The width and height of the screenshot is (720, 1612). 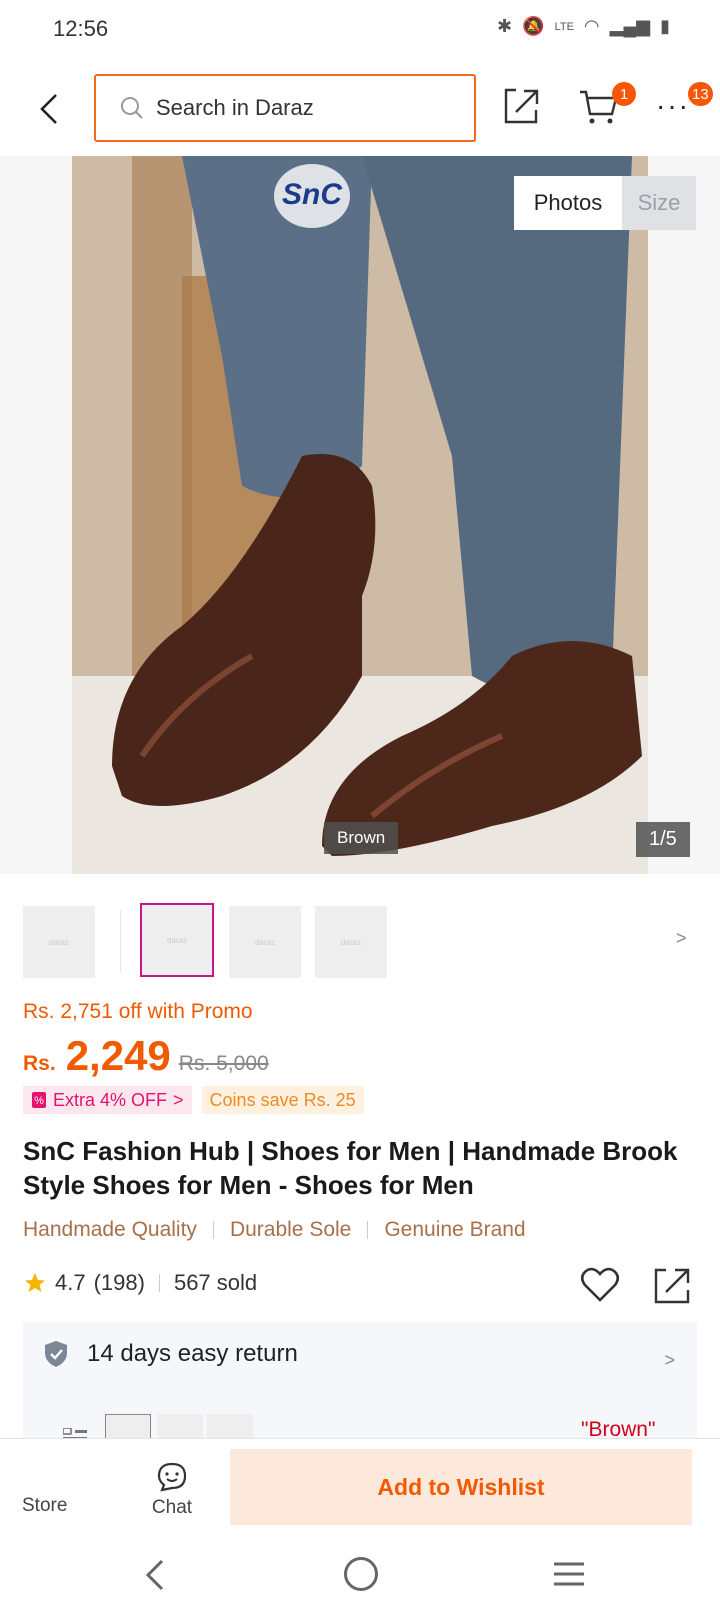 I want to click on sold-count: 567 sold, so click(x=215, y=1282).